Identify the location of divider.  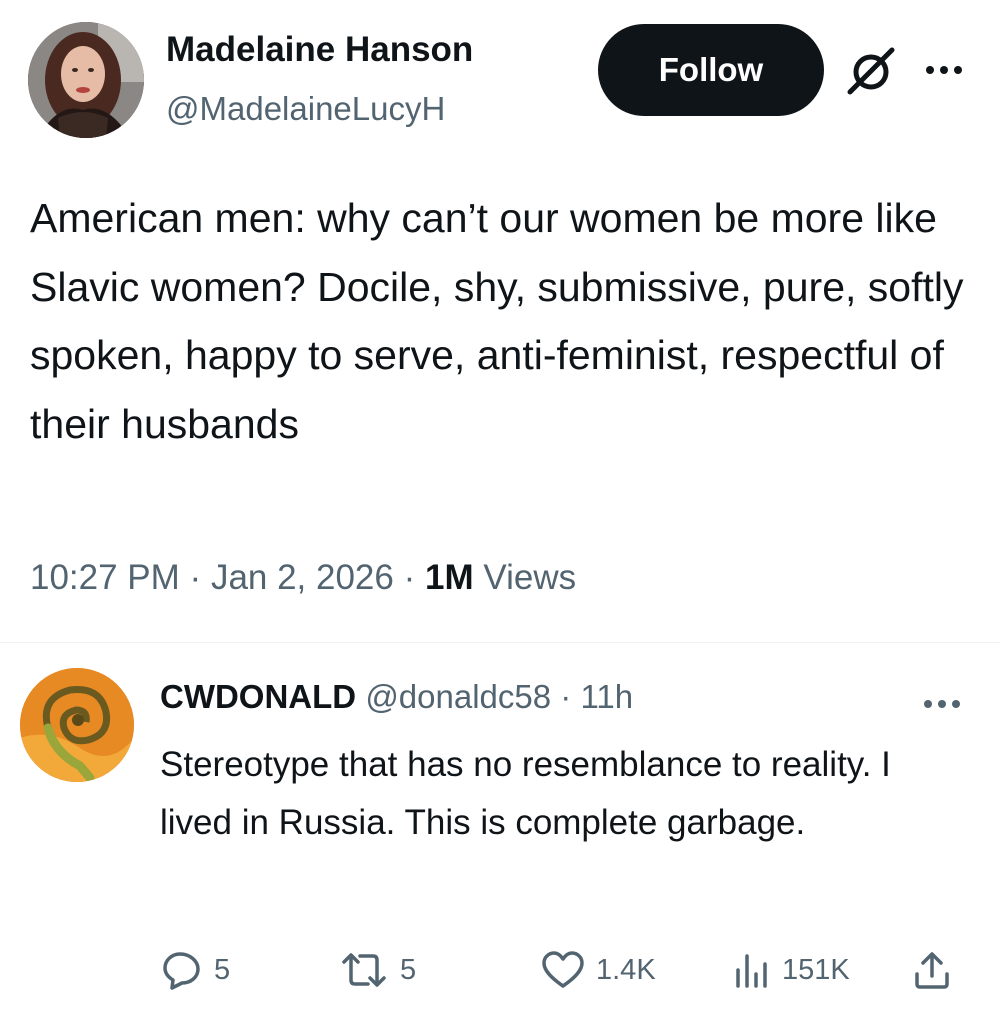
(500, 642).